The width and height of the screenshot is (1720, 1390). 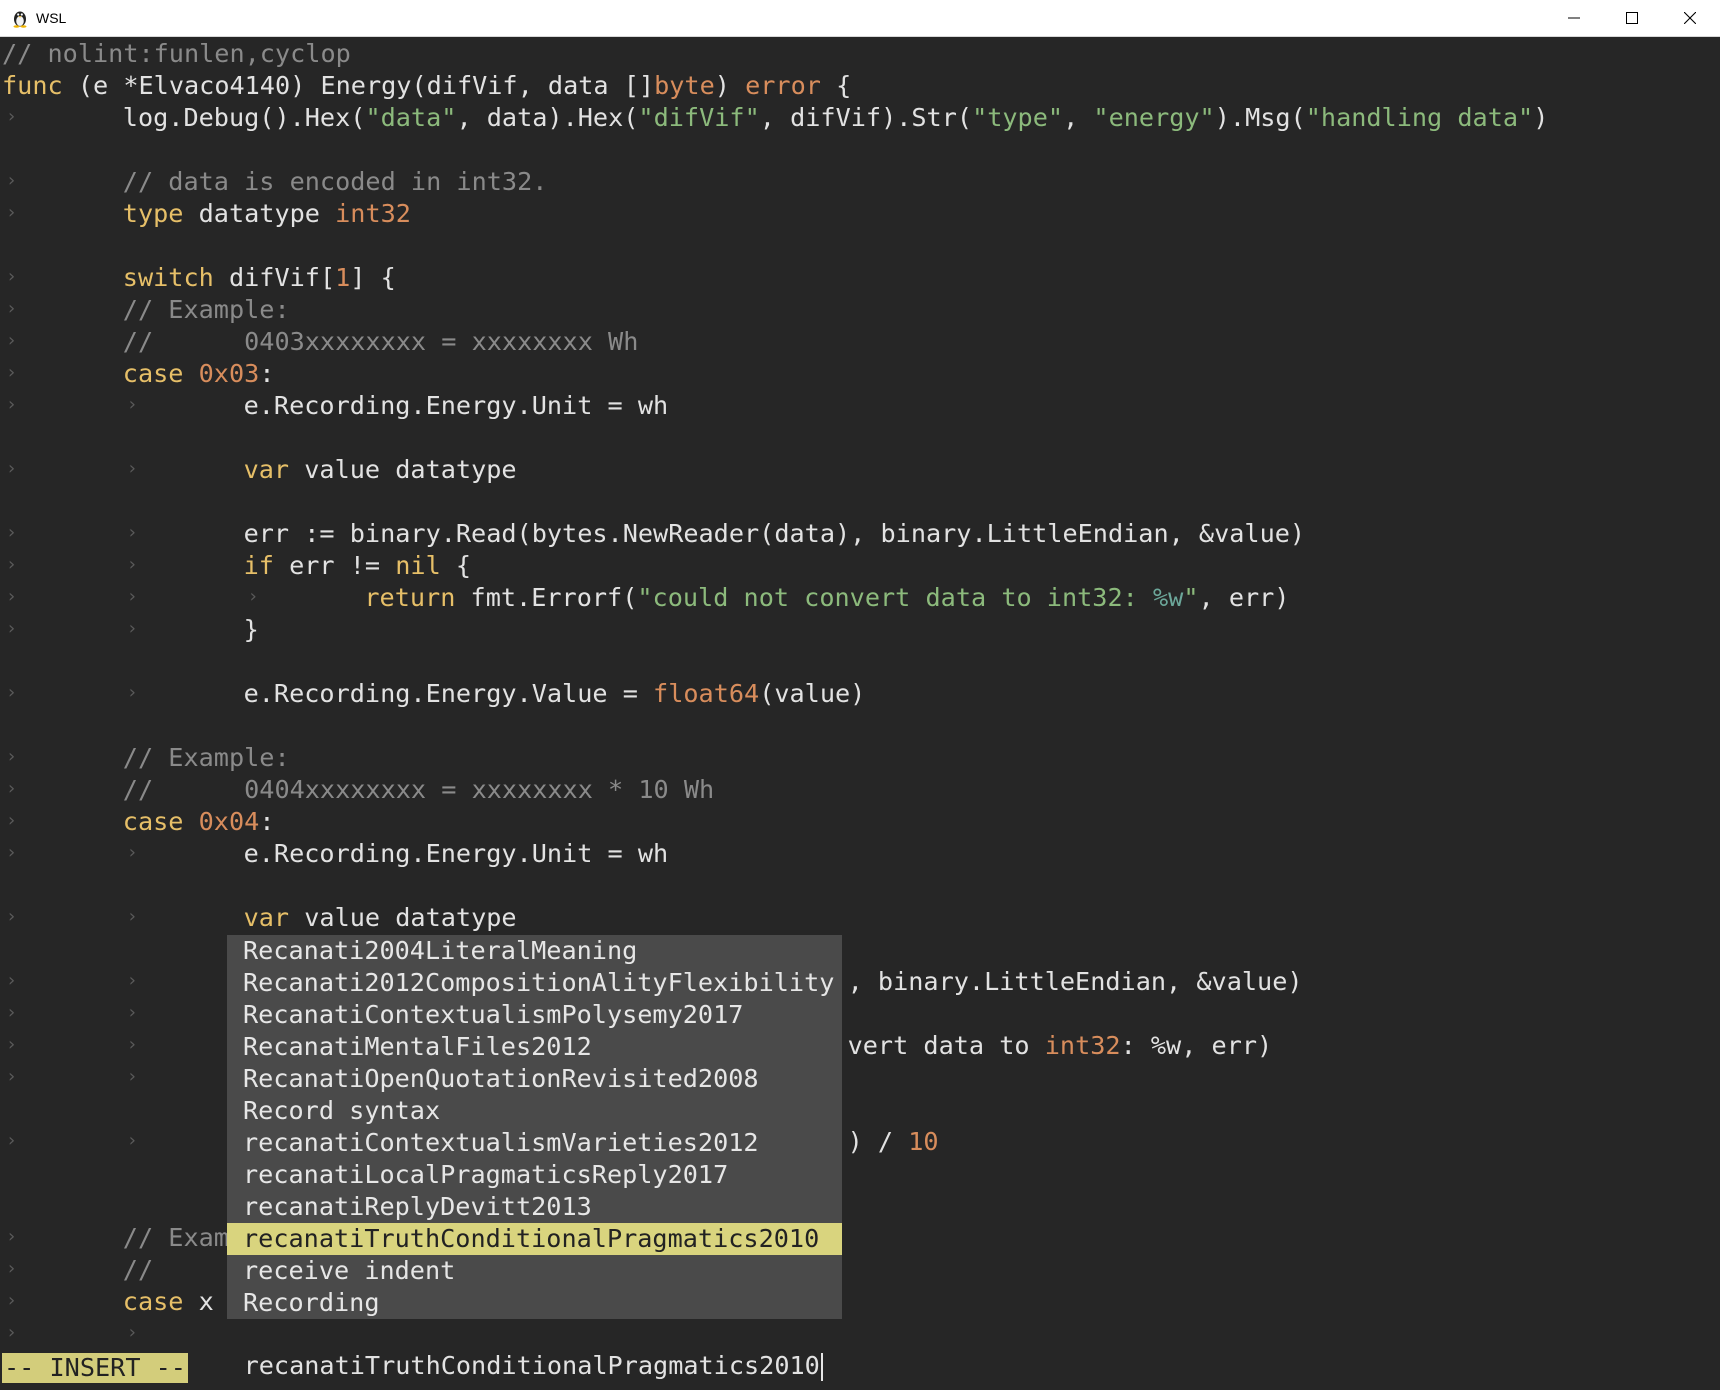 What do you see at coordinates (534, 1303) in the screenshot?
I see `completion-item: Recording` at bounding box center [534, 1303].